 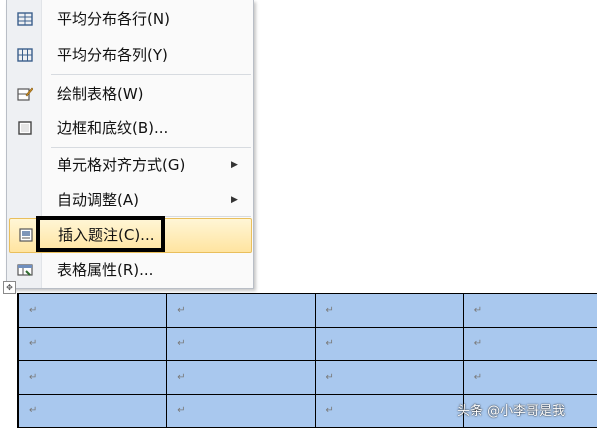 I want to click on draw-table-icon, so click(x=25, y=94).